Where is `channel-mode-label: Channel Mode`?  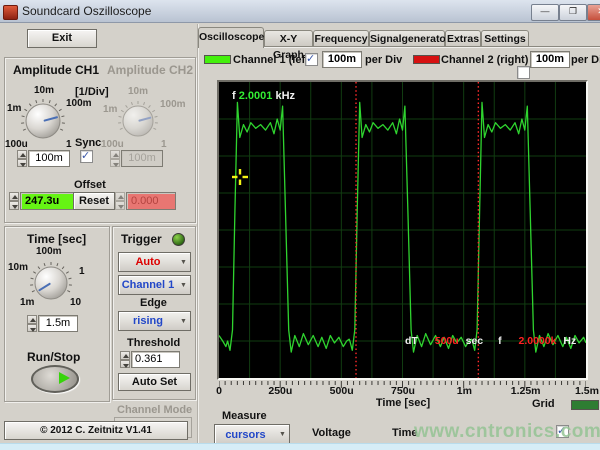 channel-mode-label: Channel Mode is located at coordinates (155, 410).